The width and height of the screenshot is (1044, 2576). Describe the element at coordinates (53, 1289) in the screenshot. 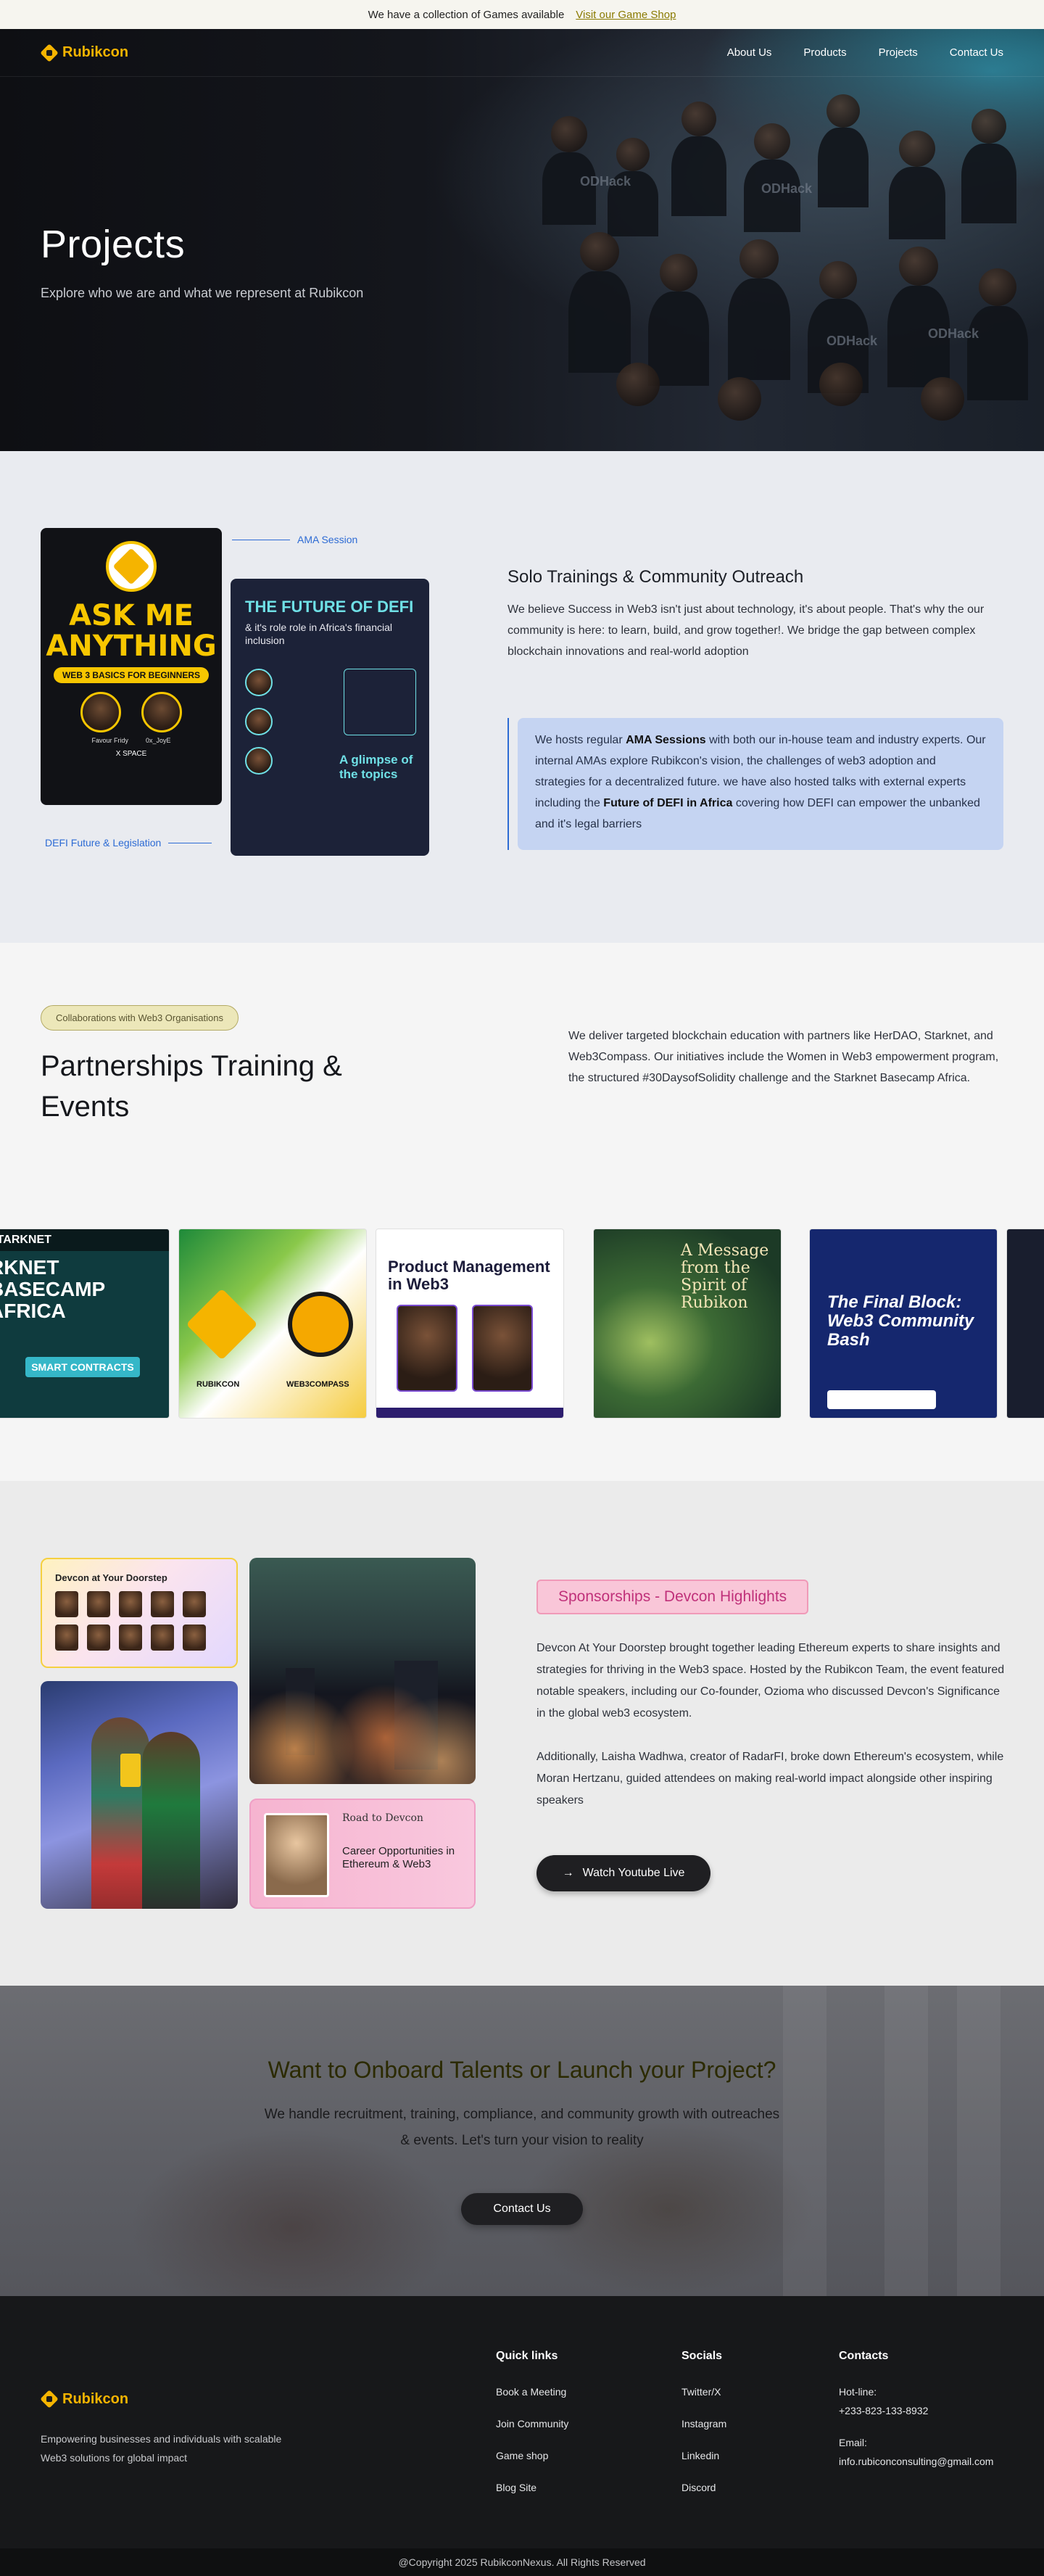

I see `starknet-title: RKNET BASECAMP AFRICA` at that location.